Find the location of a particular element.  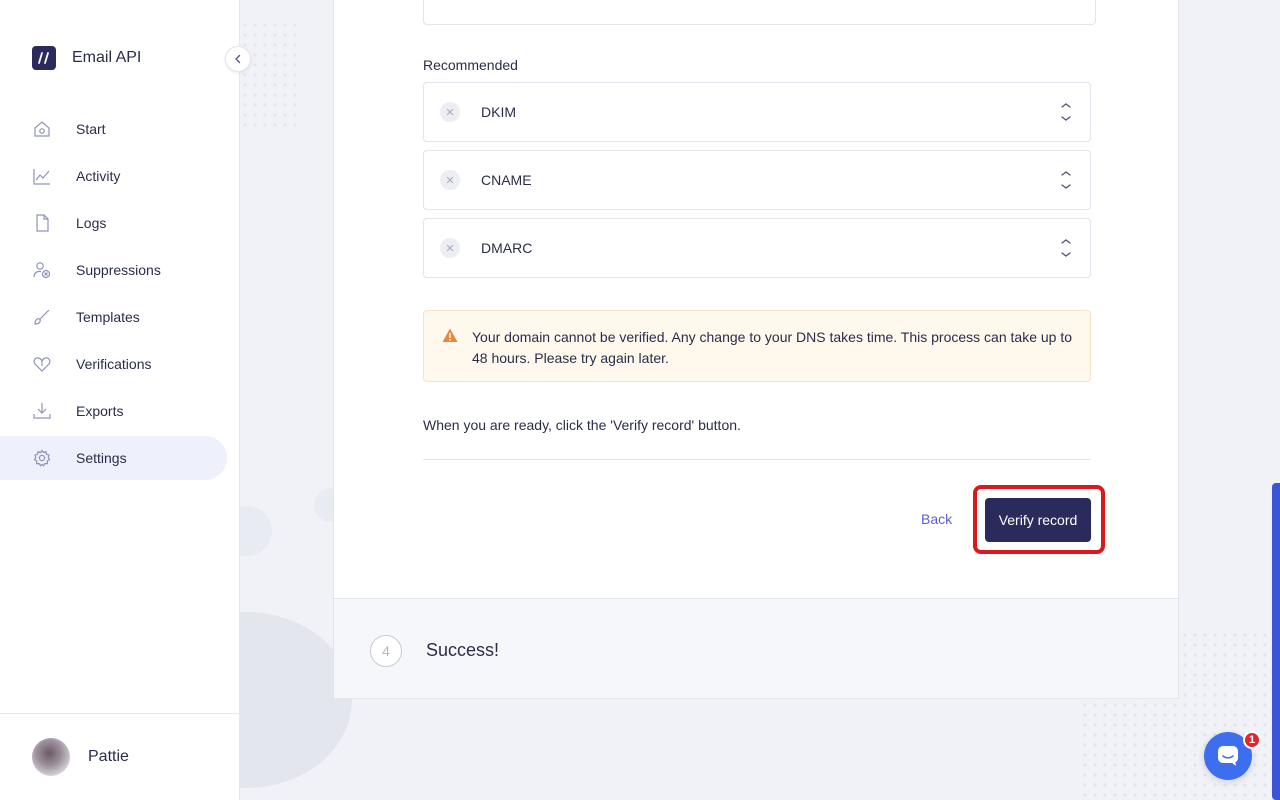

record-value-field is located at coordinates (759, 12).